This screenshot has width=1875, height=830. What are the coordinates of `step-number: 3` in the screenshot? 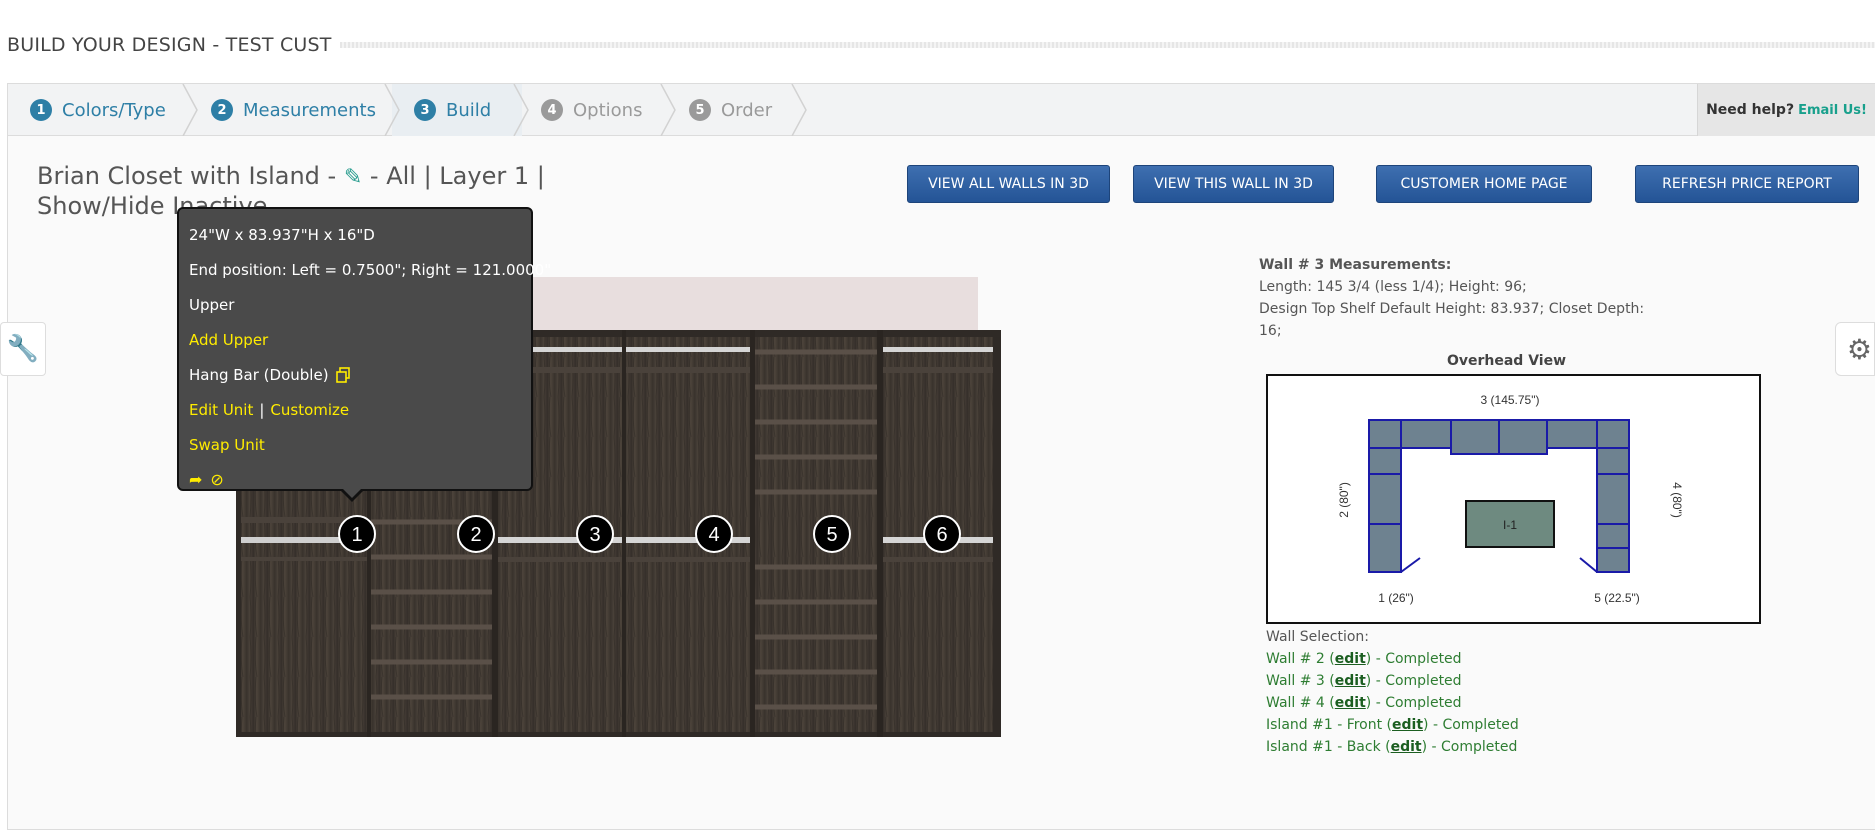 It's located at (425, 110).